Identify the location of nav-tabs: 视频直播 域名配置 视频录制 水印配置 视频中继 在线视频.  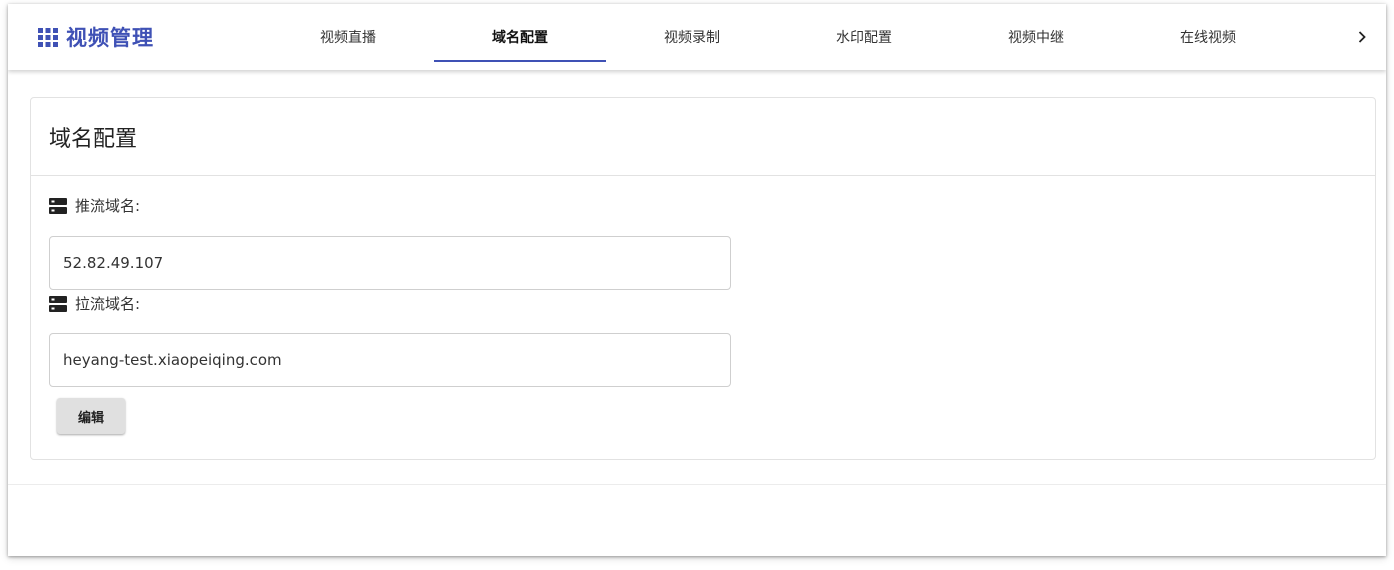
(778, 37).